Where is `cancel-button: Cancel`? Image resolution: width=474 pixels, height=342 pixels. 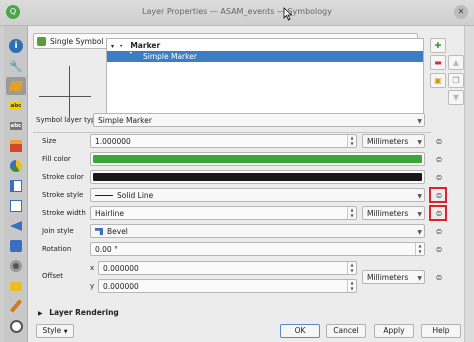
cancel-button: Cancel is located at coordinates (346, 331).